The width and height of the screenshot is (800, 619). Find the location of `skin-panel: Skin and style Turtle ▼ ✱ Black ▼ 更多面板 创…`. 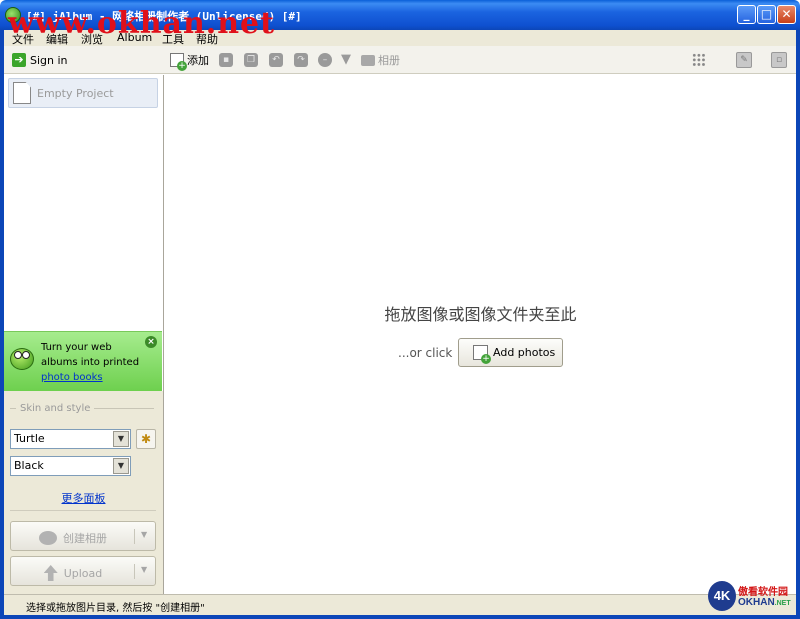

skin-panel: Skin and style Turtle ▼ ✱ Black ▼ 更多面板 创… is located at coordinates (83, 492).